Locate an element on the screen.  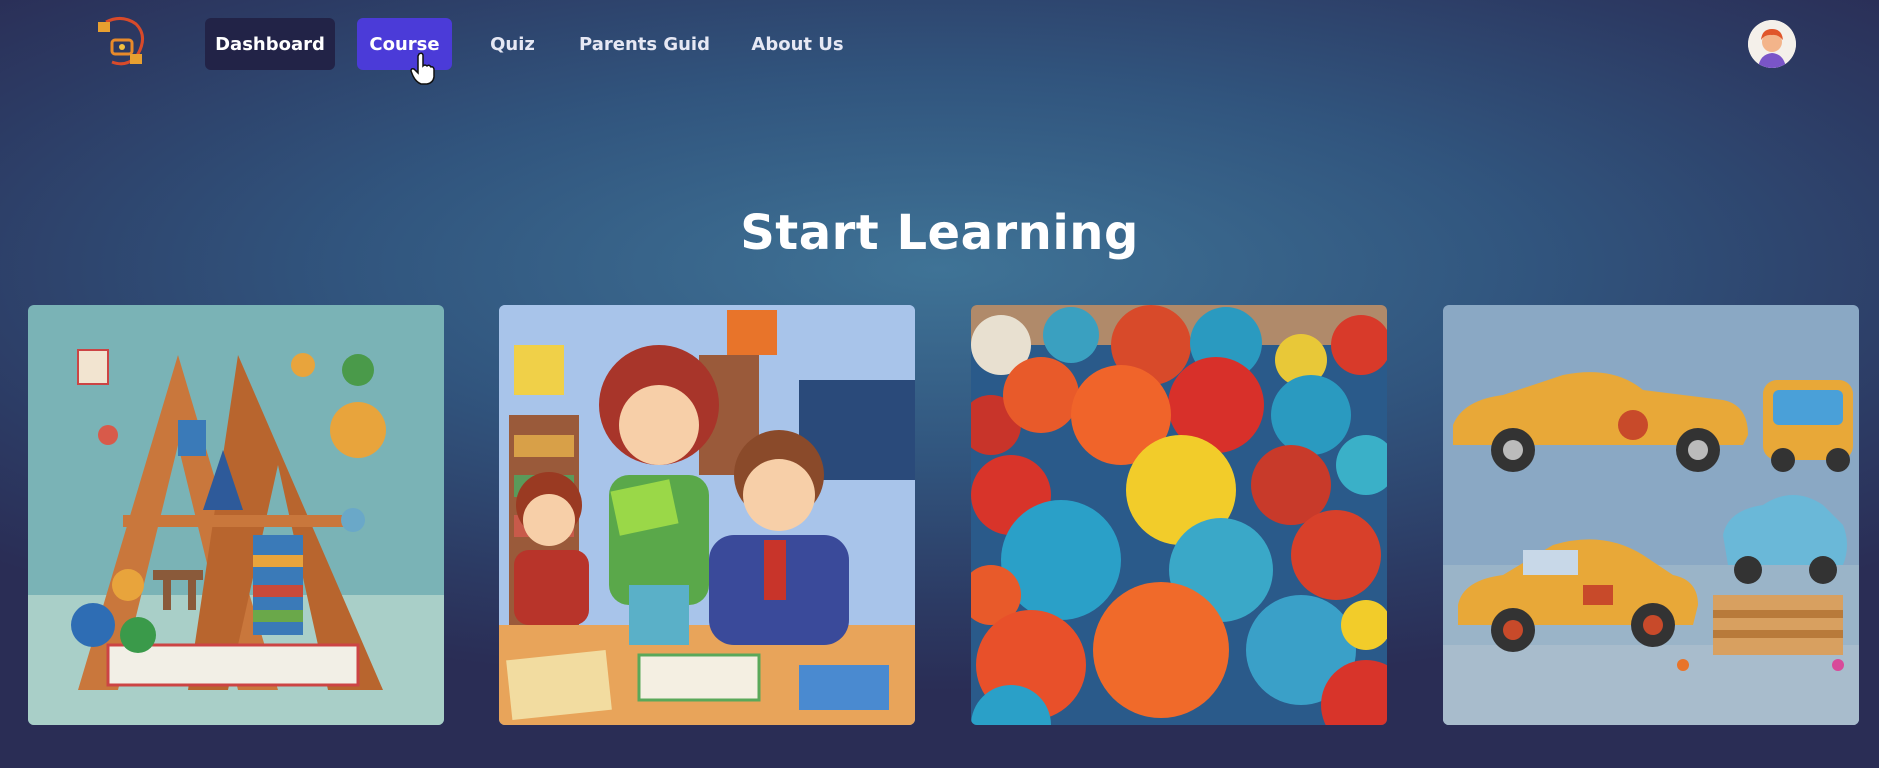
kids-learning-logo-icon is located at coordinates (122, 43).